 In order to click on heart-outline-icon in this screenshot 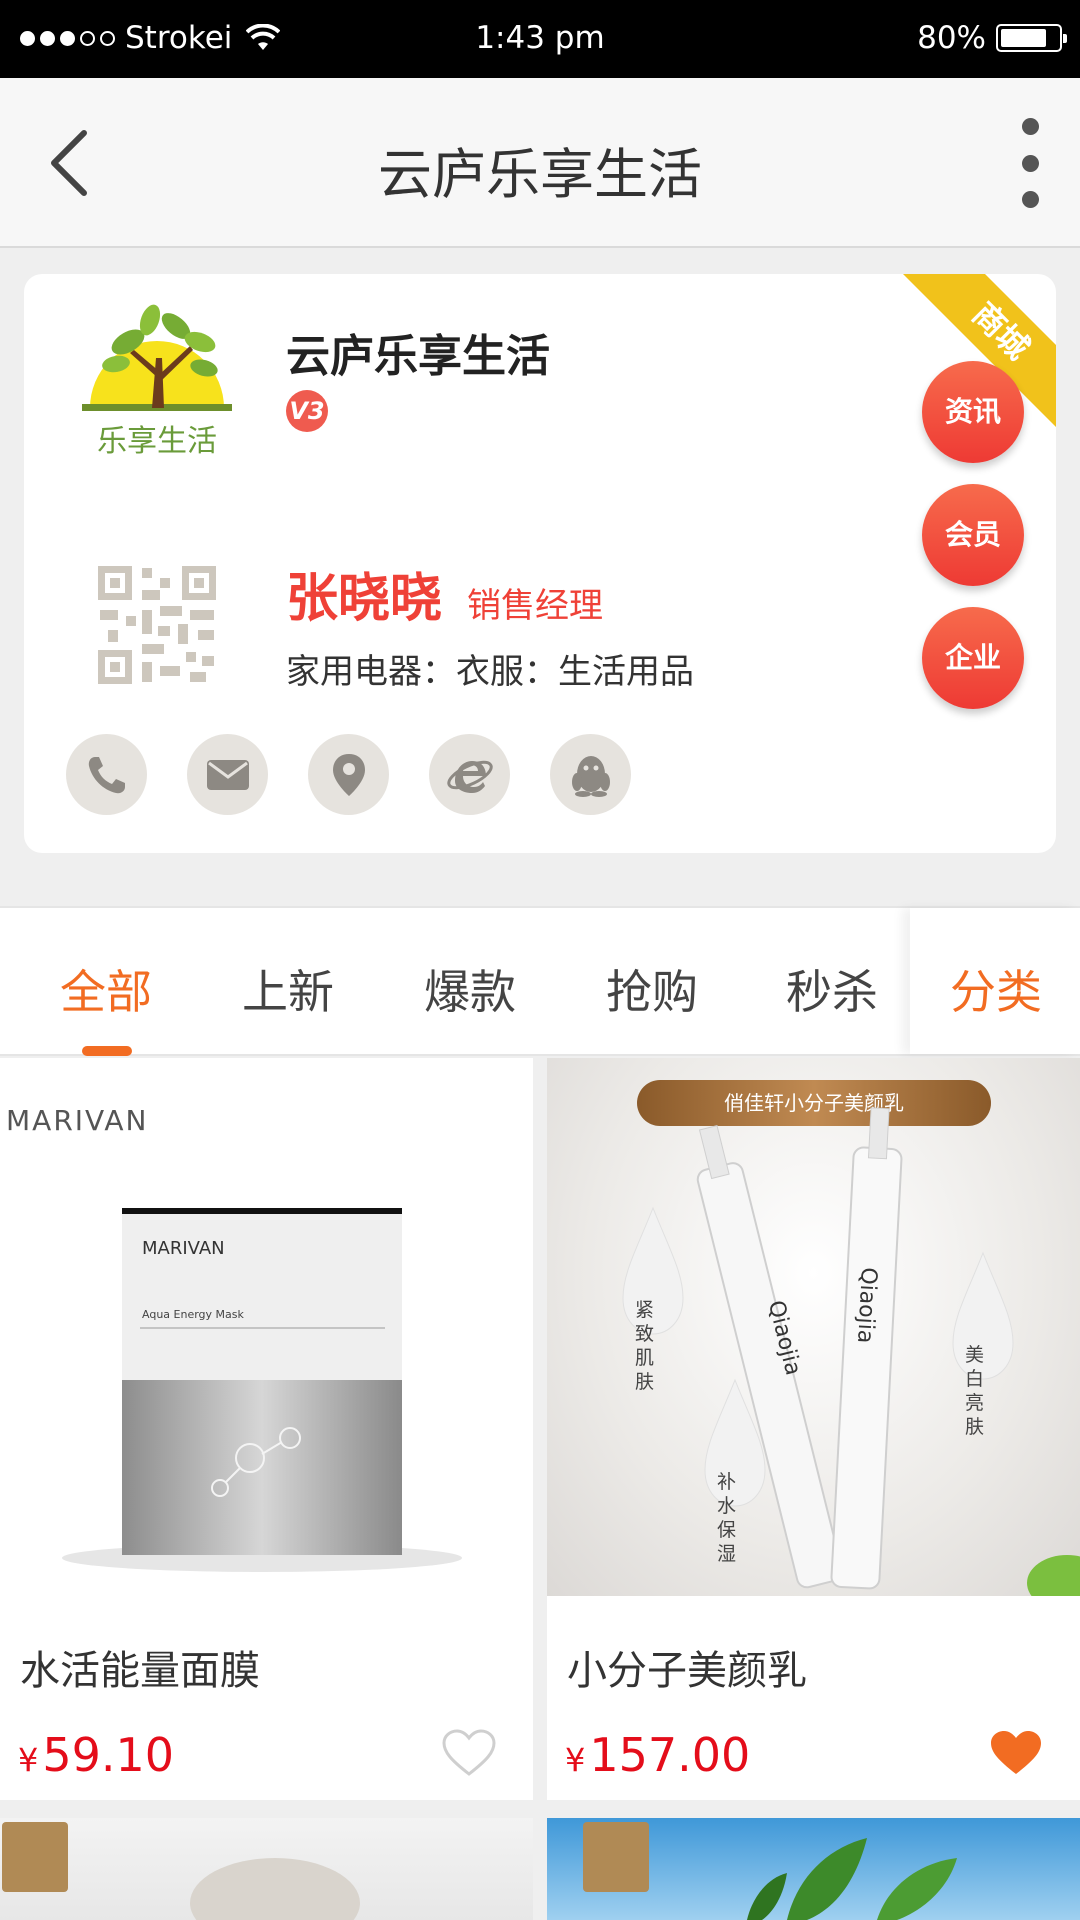, I will do `click(469, 1753)`.